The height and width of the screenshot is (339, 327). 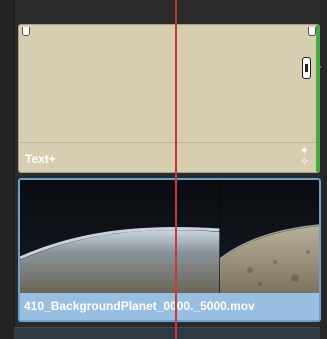 I want to click on video-clip-label-bar: 410_BackgroundPlanet_0000._5000.mov, so click(x=169, y=306).